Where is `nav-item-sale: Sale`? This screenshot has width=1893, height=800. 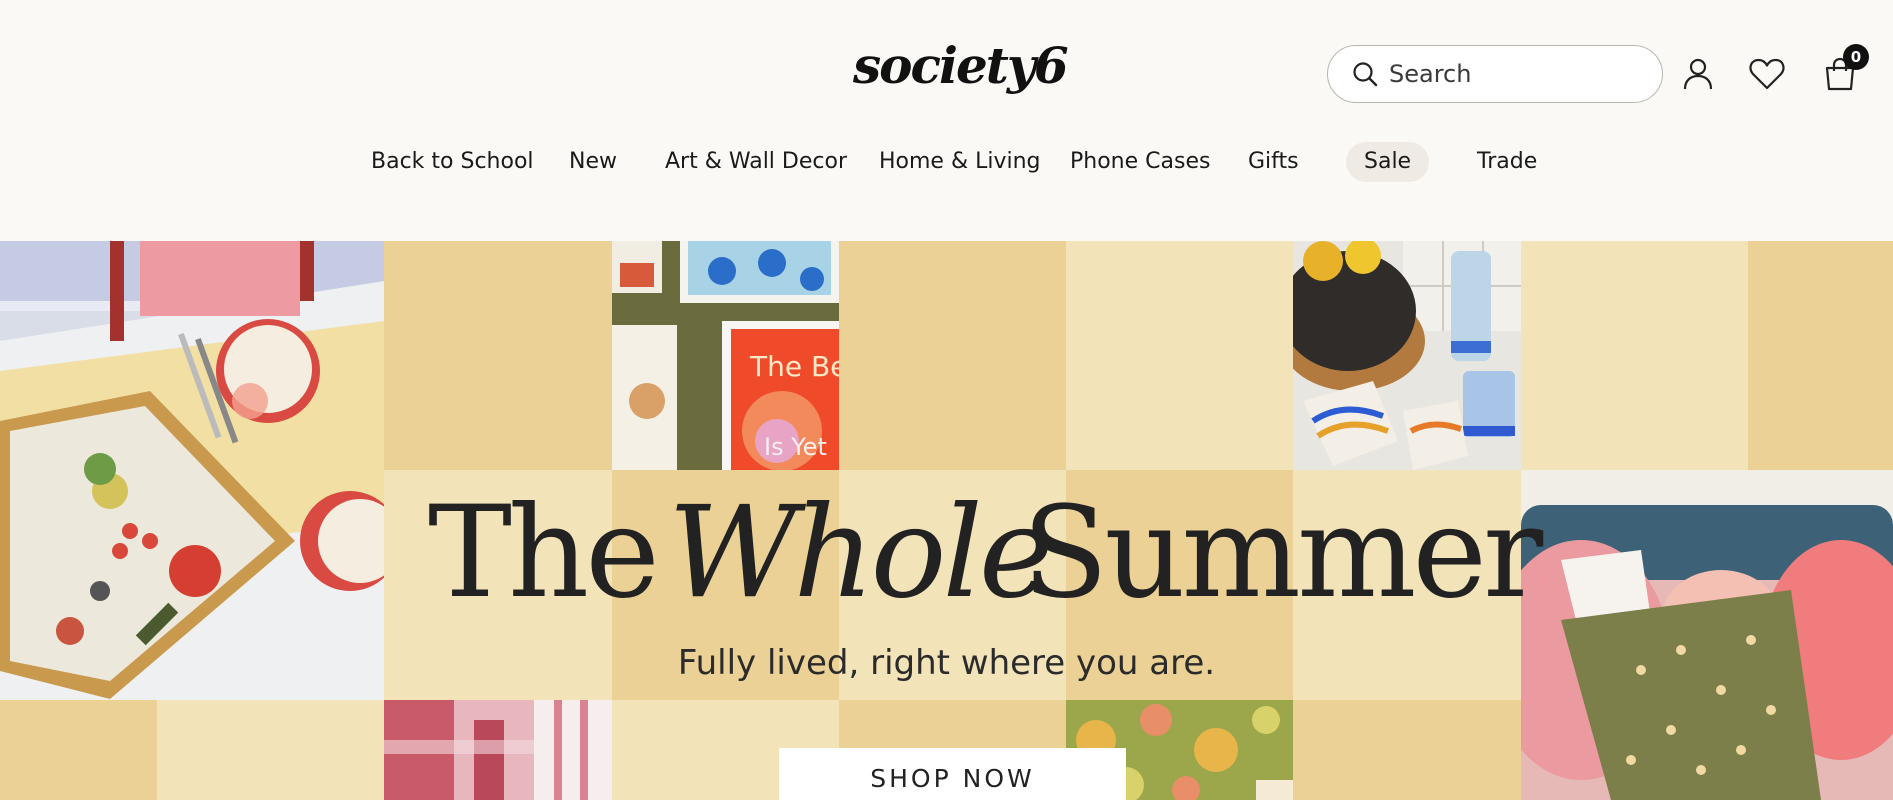 nav-item-sale: Sale is located at coordinates (1388, 162).